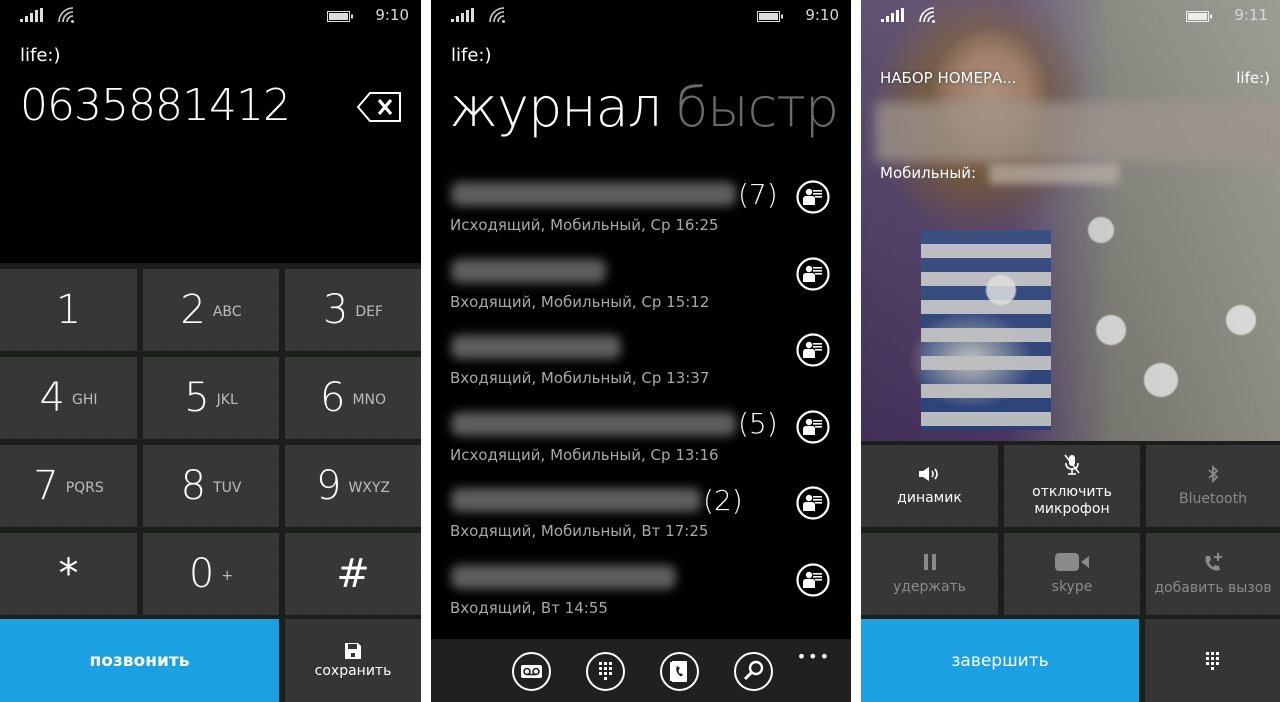  I want to click on mute-mic-button: отключить микрофон, so click(1072, 486).